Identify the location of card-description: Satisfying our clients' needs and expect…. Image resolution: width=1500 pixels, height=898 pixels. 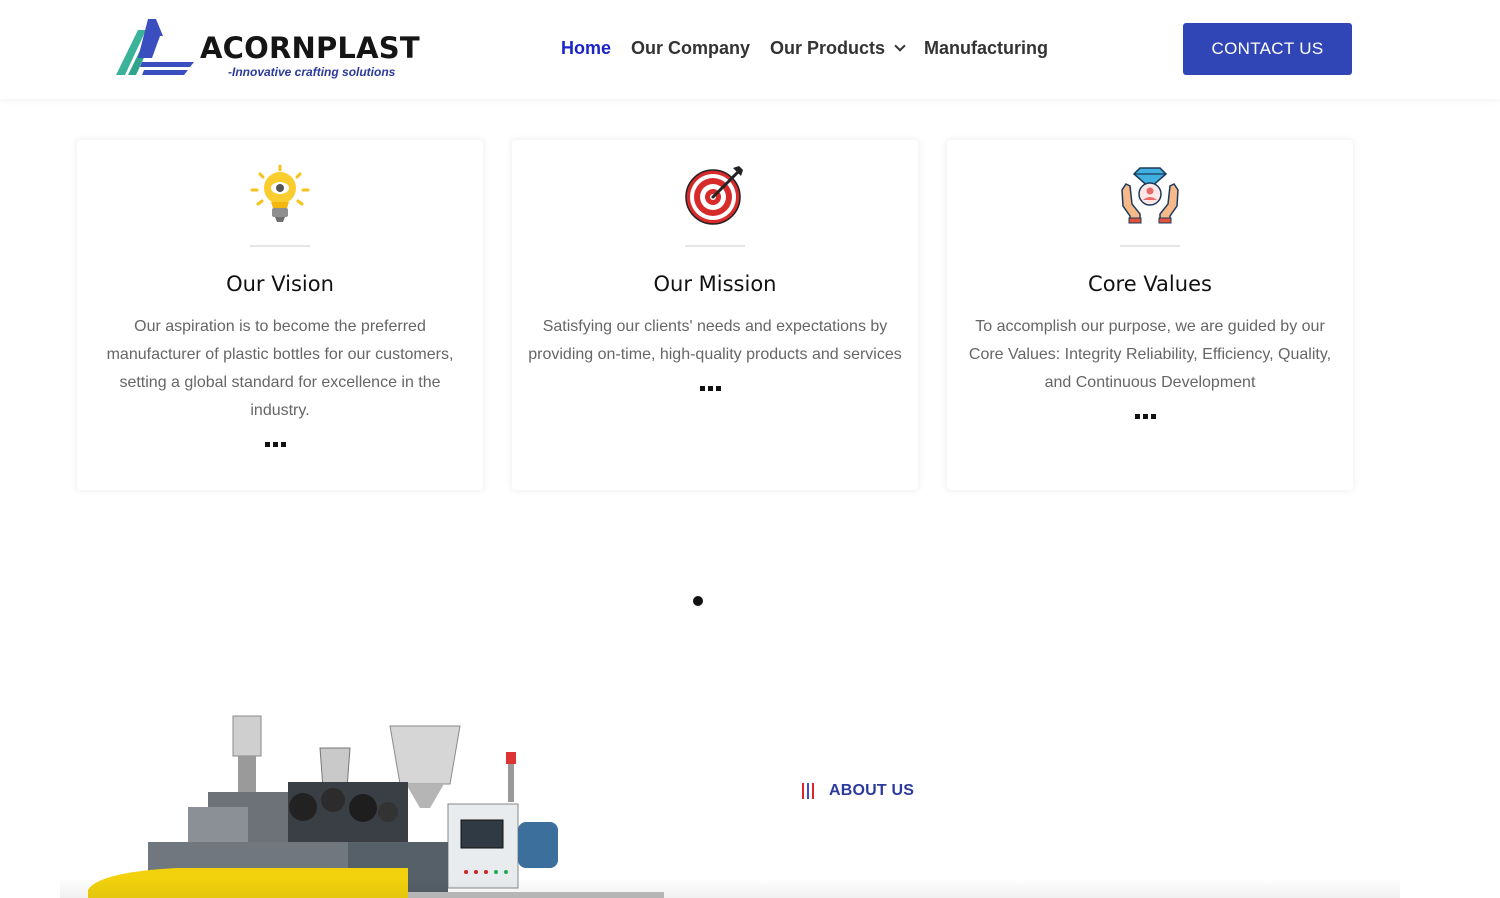
(715, 340).